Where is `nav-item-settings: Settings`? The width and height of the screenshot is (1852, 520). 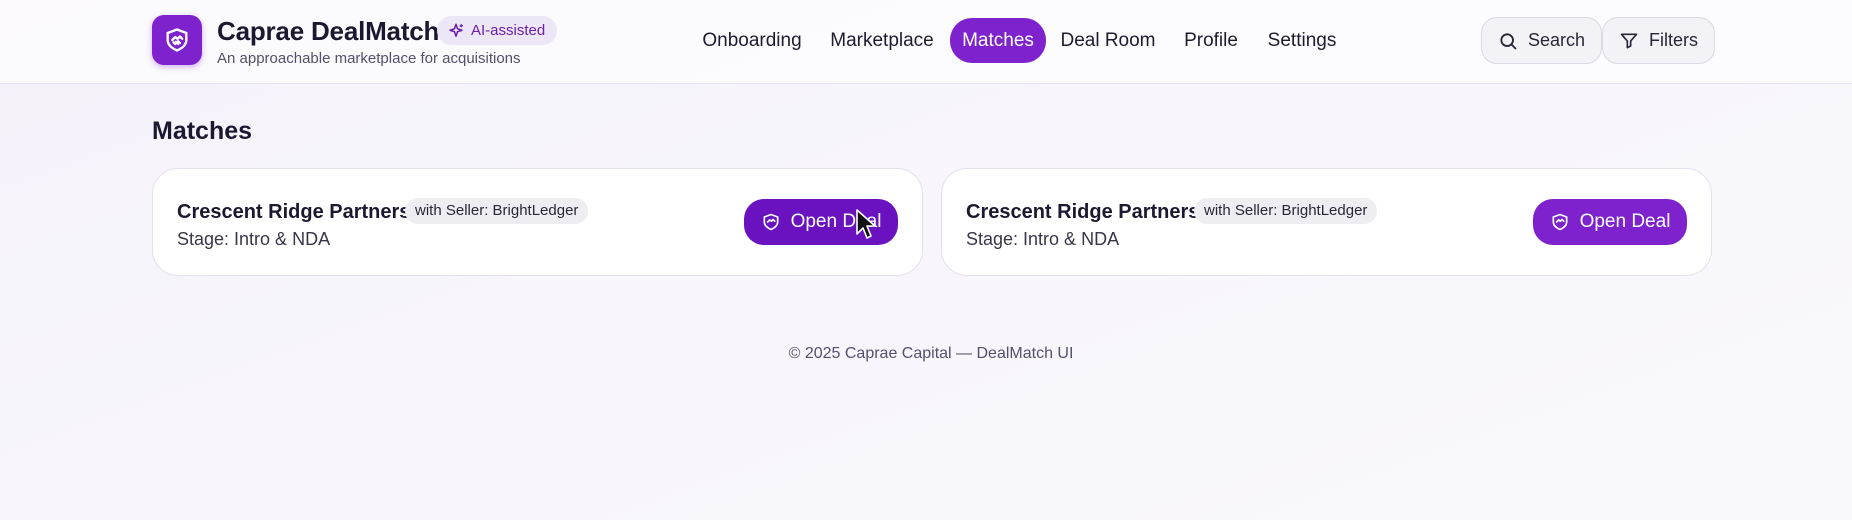
nav-item-settings: Settings is located at coordinates (1302, 40).